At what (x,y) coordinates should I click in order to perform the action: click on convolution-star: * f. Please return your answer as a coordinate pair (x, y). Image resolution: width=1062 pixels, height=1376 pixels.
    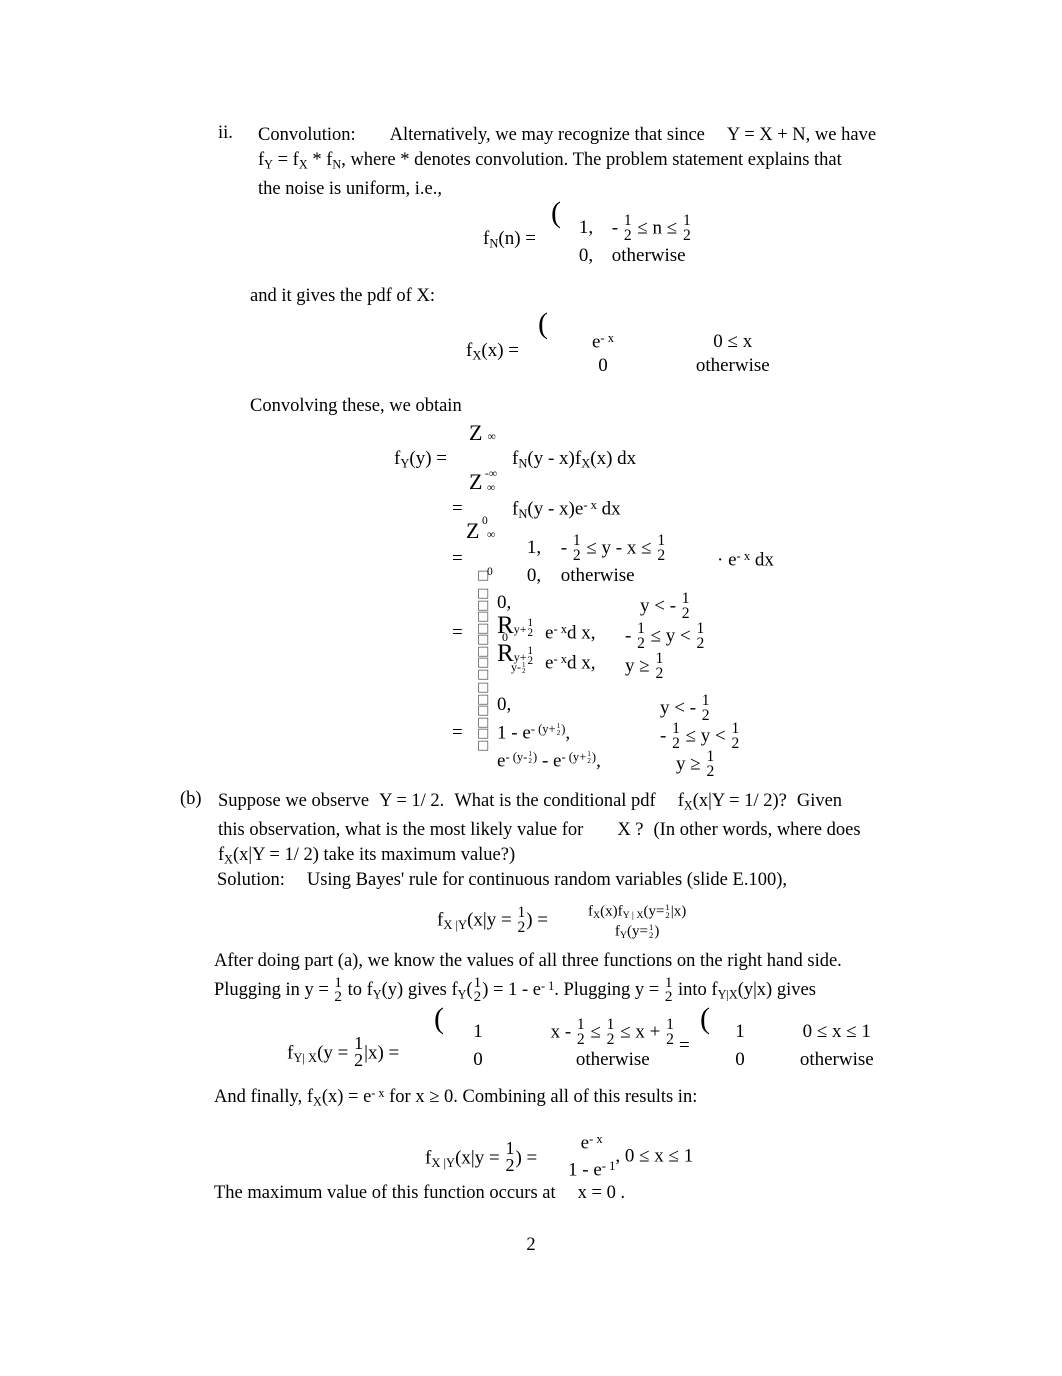
    Looking at the image, I should click on (322, 160).